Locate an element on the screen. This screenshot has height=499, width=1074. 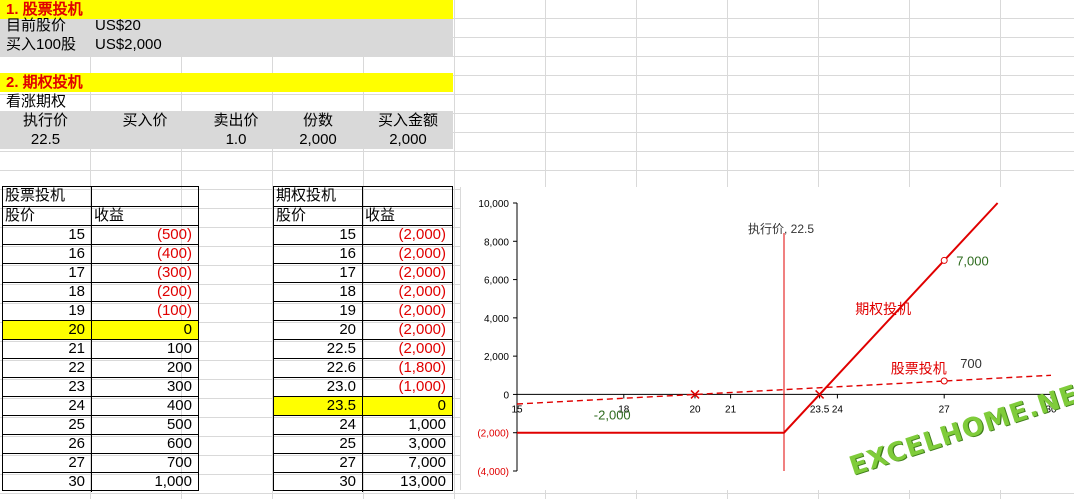
option-profit-cell: 3,000 is located at coordinates (427, 443).